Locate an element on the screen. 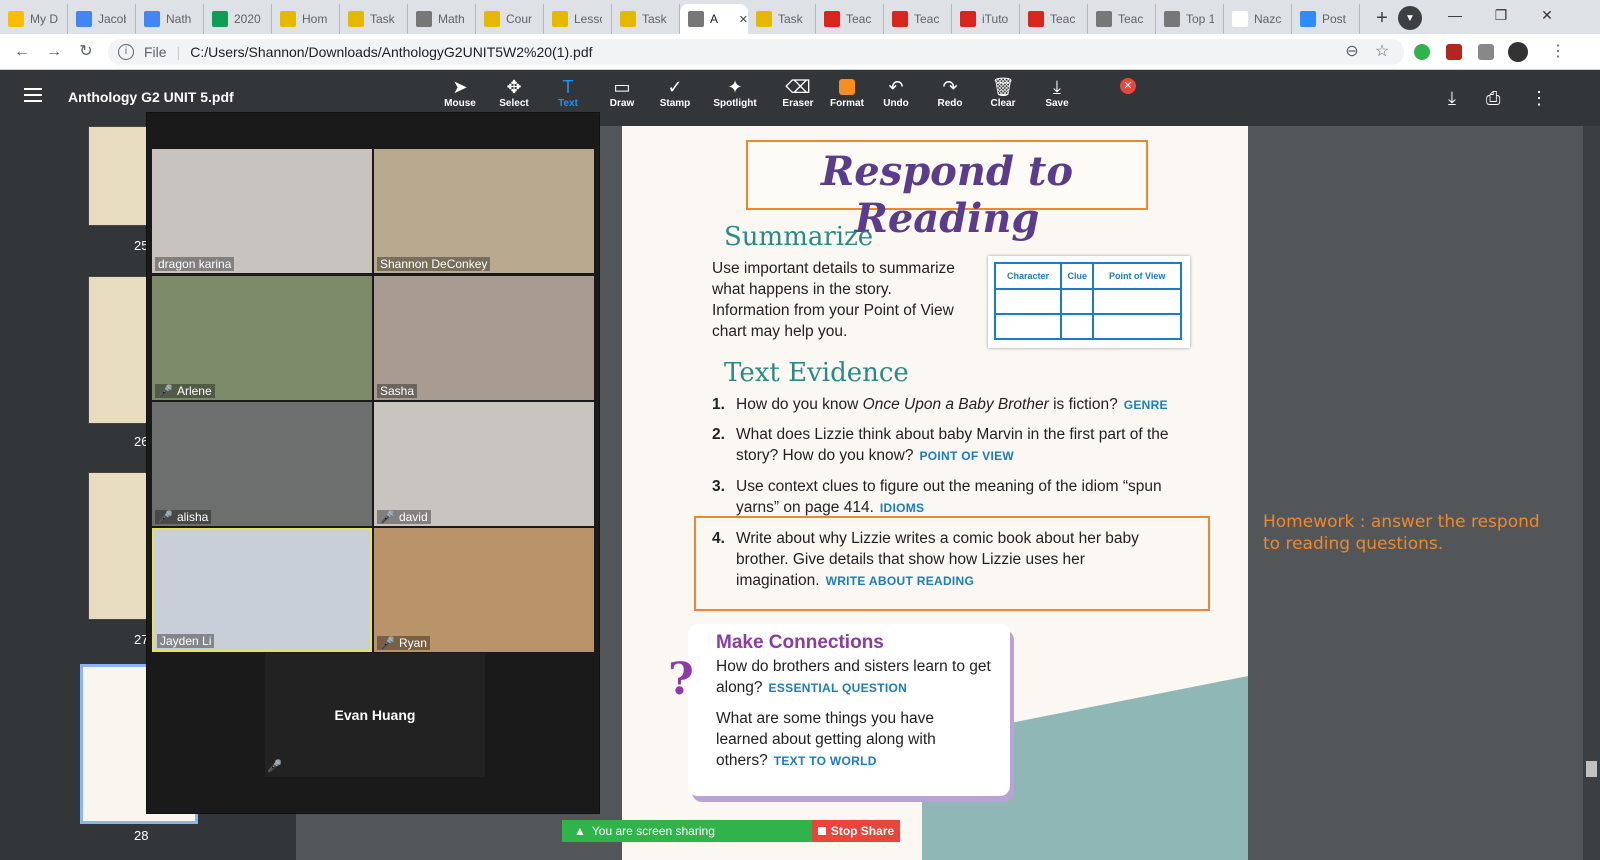 This screenshot has height=860, width=1600. text-evidence-heading: Text Evidence is located at coordinates (816, 373).